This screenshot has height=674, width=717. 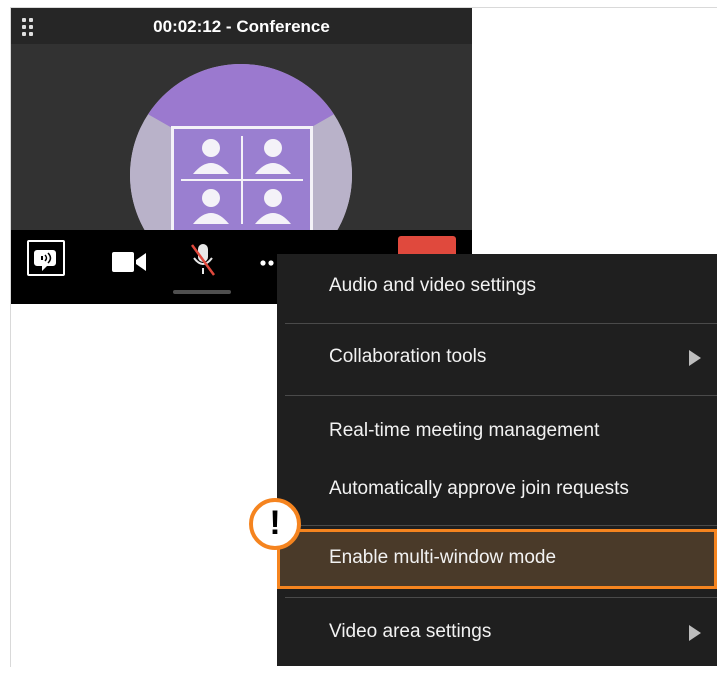 What do you see at coordinates (242, 180) in the screenshot?
I see `conference-layout-icon` at bounding box center [242, 180].